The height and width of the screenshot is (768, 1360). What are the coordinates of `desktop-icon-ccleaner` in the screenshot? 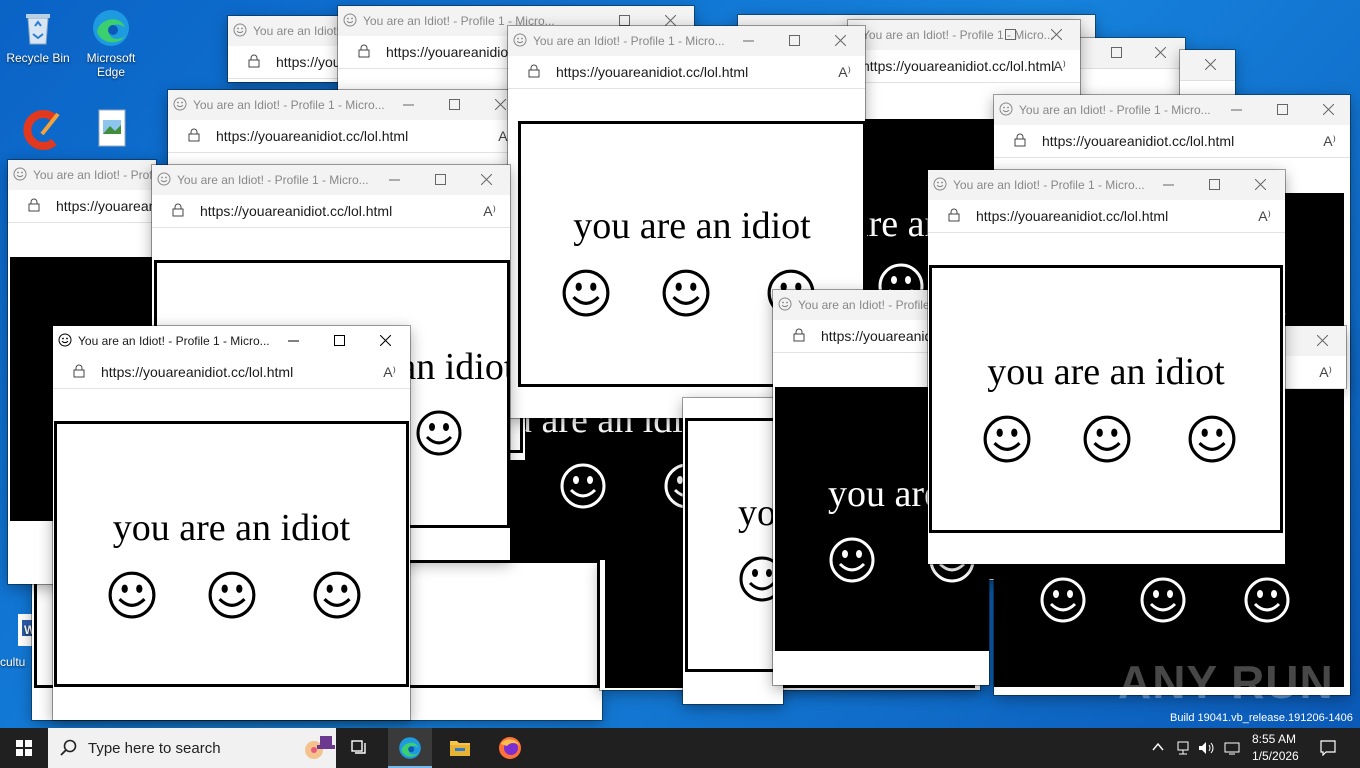 It's located at (38, 129).